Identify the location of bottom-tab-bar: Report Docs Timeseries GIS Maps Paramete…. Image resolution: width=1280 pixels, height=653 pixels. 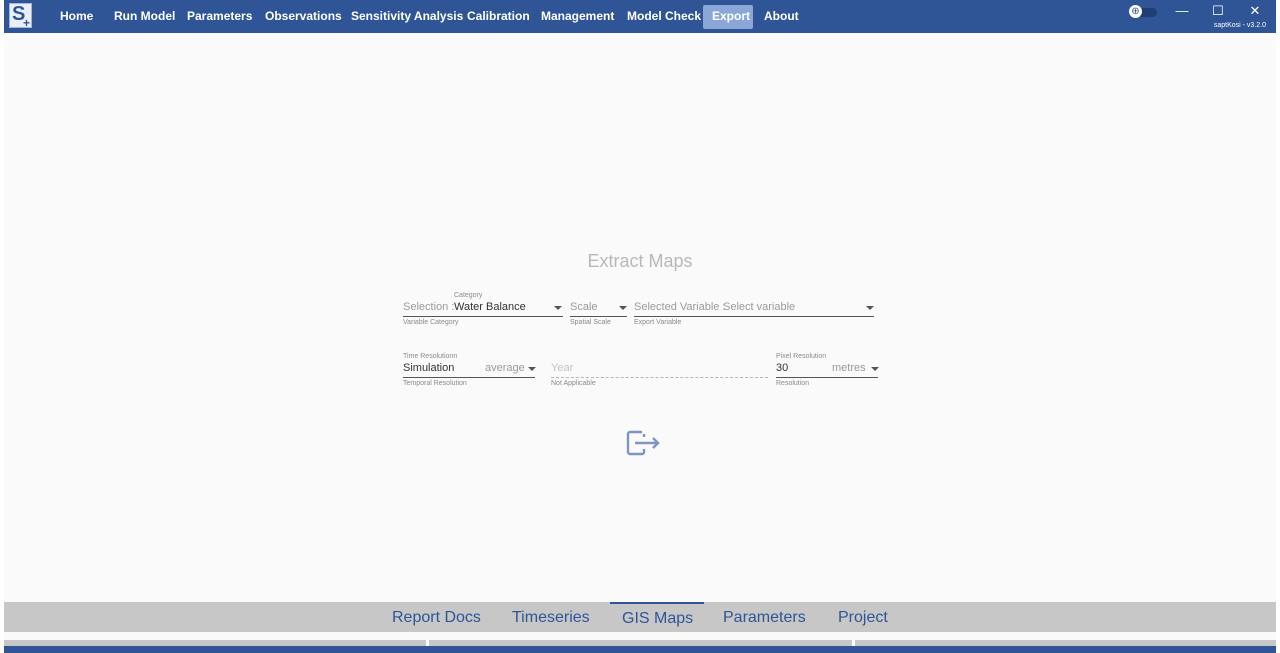
(640, 617).